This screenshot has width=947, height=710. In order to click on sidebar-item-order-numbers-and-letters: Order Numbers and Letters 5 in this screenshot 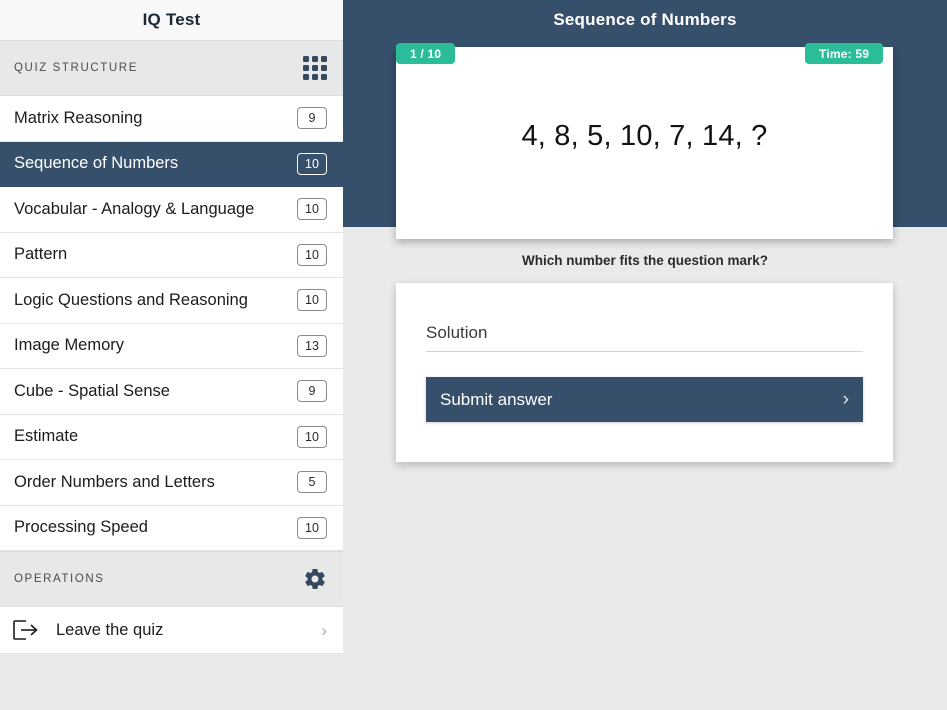, I will do `click(171, 483)`.